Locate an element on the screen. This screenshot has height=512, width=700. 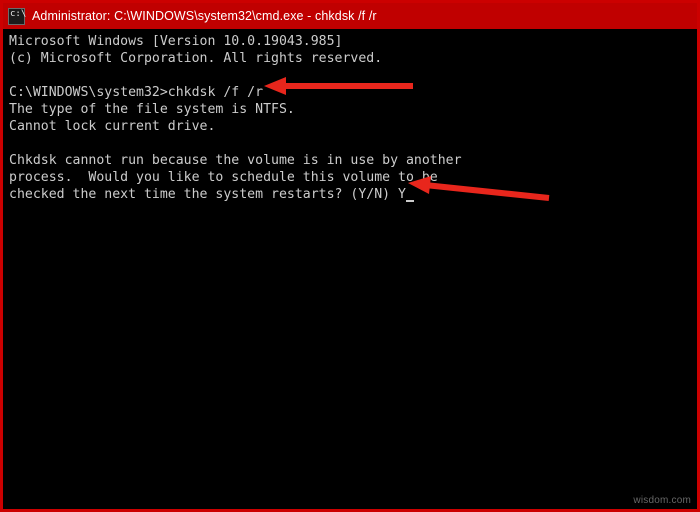
cmd-icon-glyph: c:\ is located at coordinates (18, 13).